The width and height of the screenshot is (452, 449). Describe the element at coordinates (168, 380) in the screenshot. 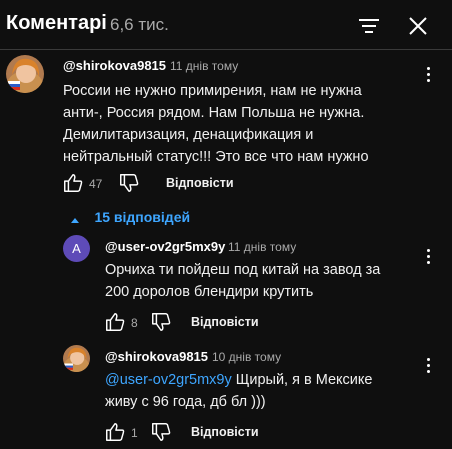

I see `mention-link: @user-ov2gr5mx9y` at that location.